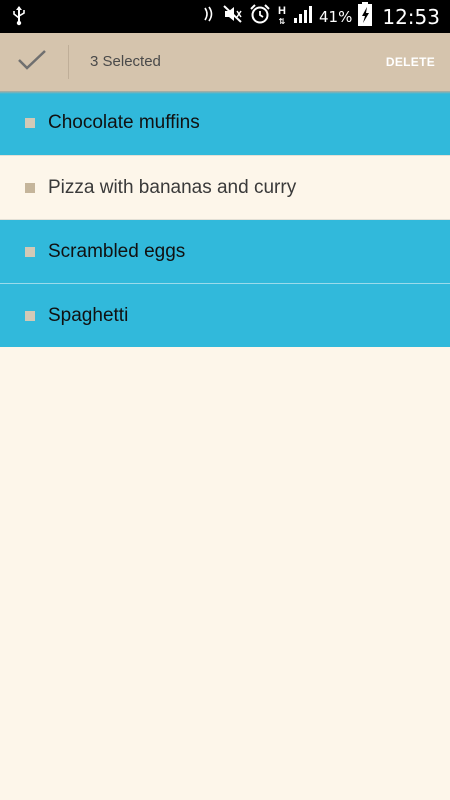  What do you see at coordinates (19, 18) in the screenshot?
I see `usb-icon` at bounding box center [19, 18].